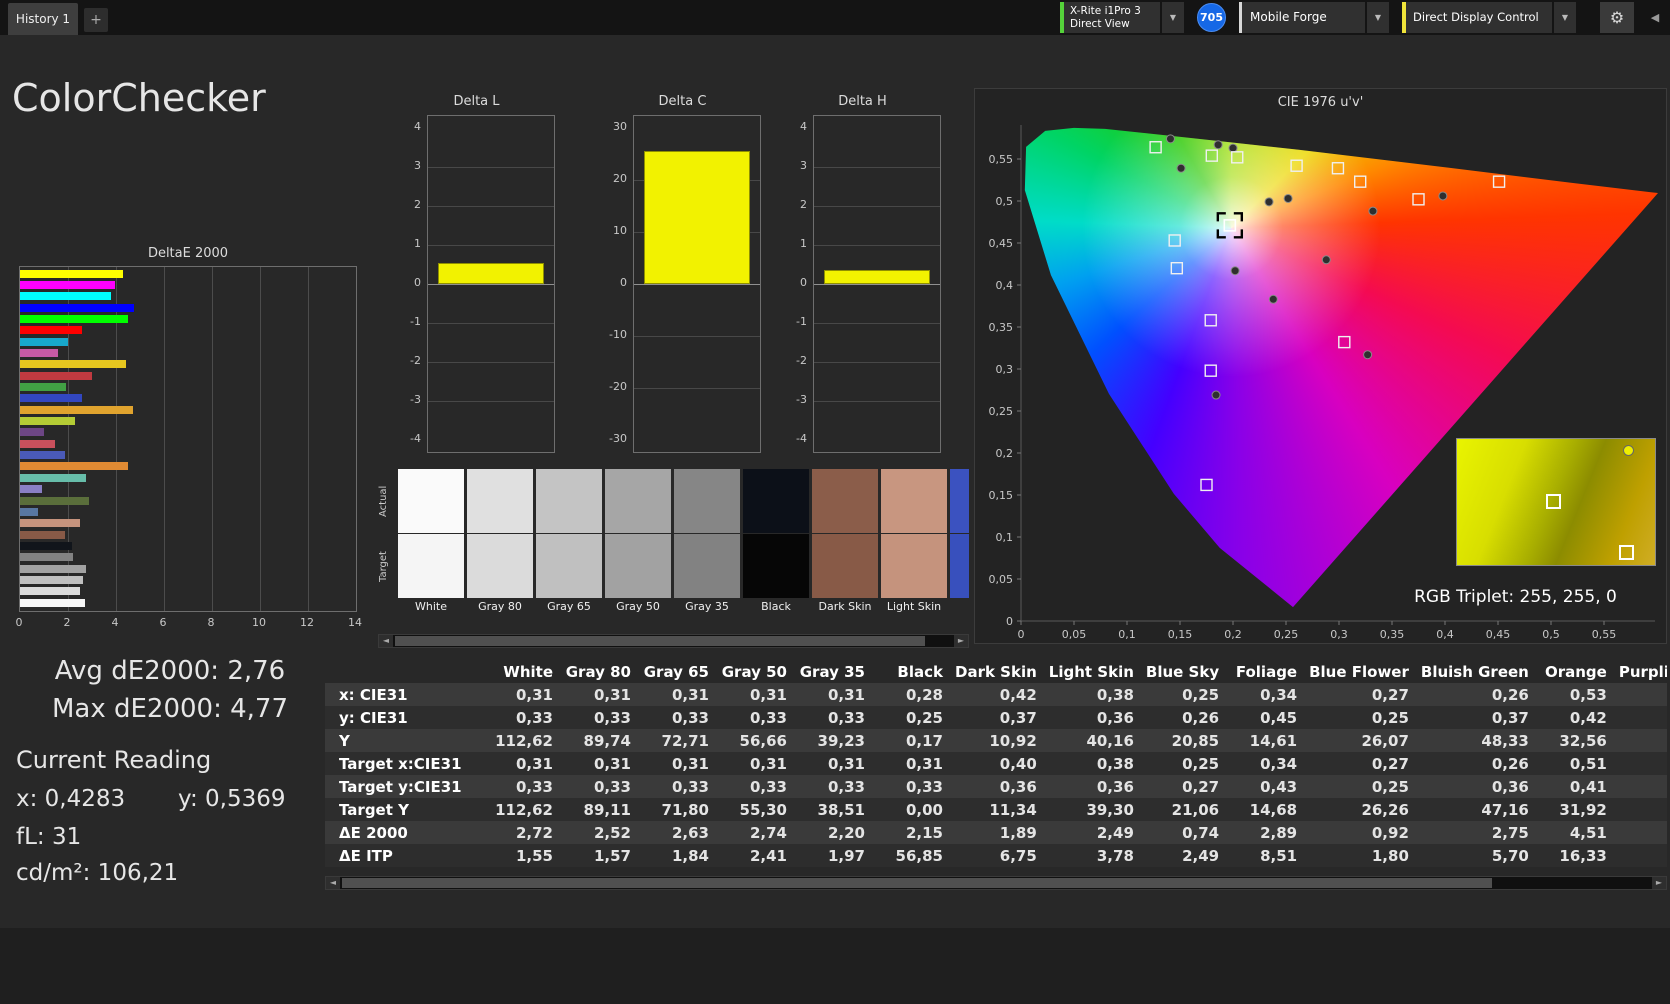 The height and width of the screenshot is (1004, 1670). Describe the element at coordinates (528, 671) in the screenshot. I see `column-header-white: White` at that location.